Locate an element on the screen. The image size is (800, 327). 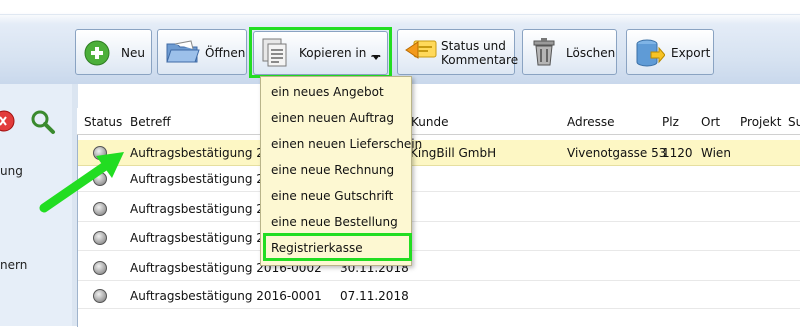
export-button-label: Export is located at coordinates (691, 53).